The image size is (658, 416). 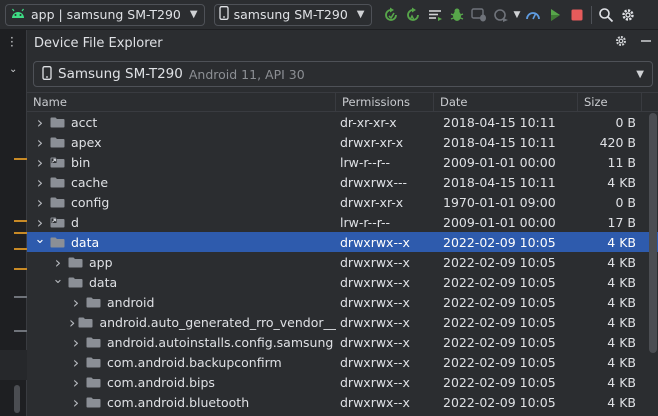 What do you see at coordinates (18, 14) in the screenshot?
I see `android-icon` at bounding box center [18, 14].